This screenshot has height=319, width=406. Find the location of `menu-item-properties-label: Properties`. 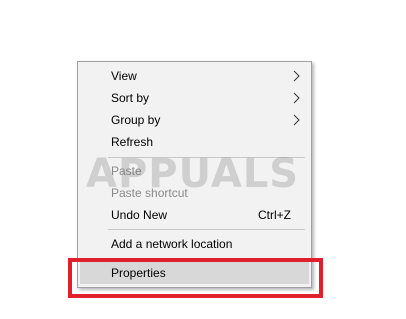

menu-item-properties-label: Properties is located at coordinates (138, 273).